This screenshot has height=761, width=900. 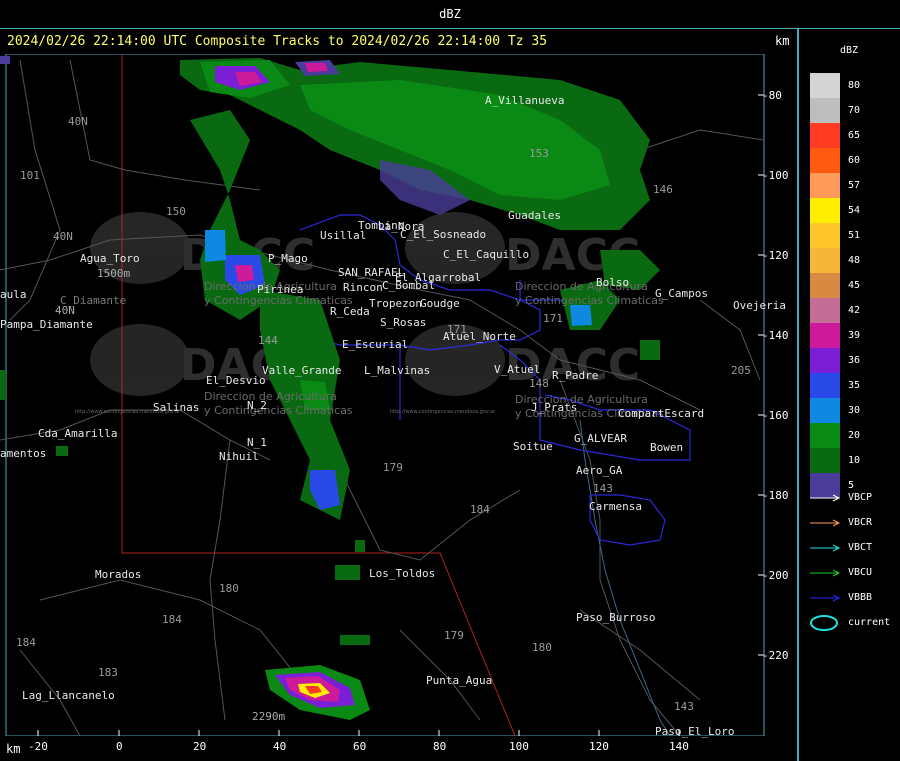 I want to click on legend-level-label: 80, so click(x=854, y=85).